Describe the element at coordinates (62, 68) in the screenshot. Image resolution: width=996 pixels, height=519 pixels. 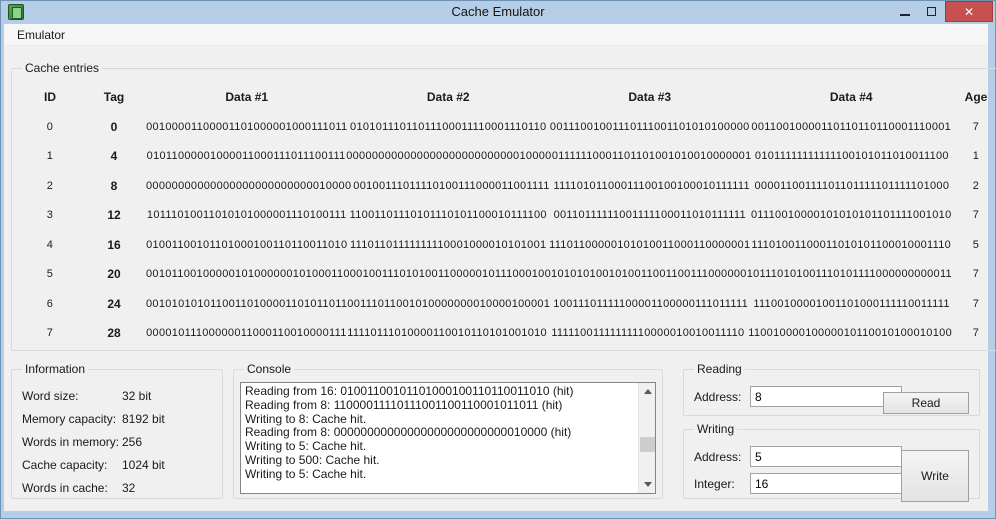
I see `cache-entries-title: Cache entries` at that location.